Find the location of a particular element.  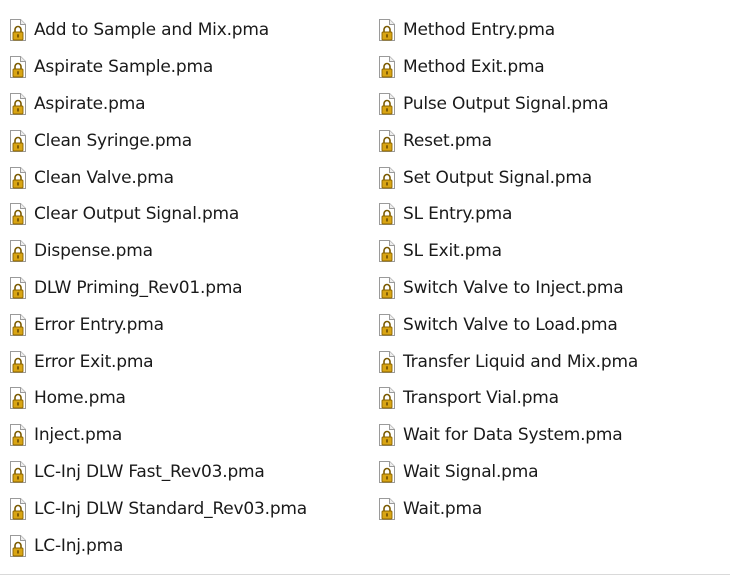

file-name: Reset.pma is located at coordinates (447, 140).